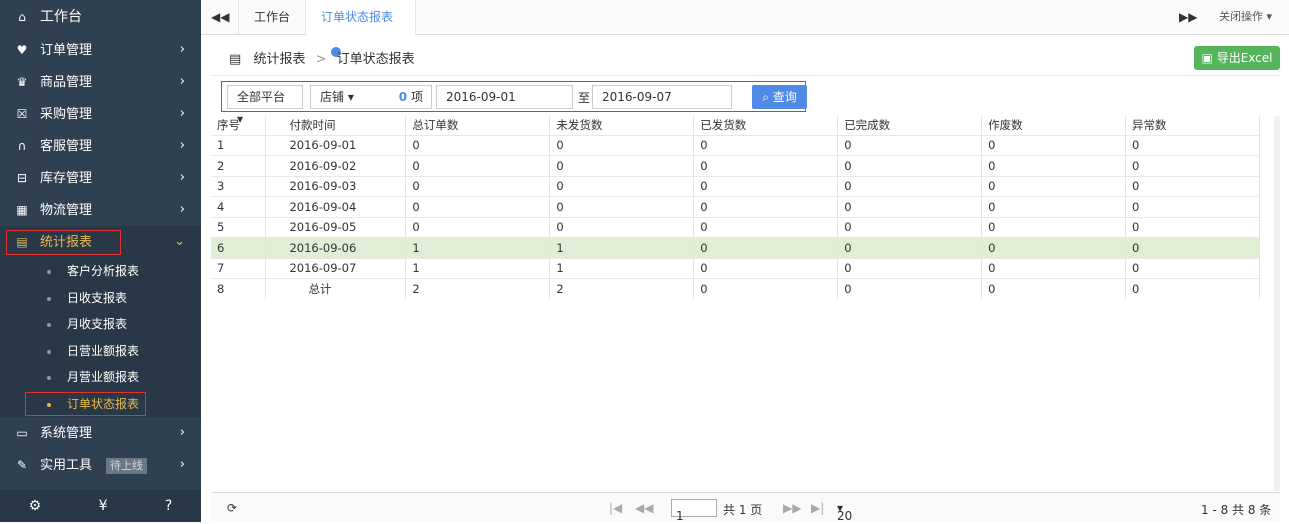 The height and width of the screenshot is (524, 1289). I want to click on table-row: 4 2016-09-04 0 0 0 0 0 0, so click(735, 206).